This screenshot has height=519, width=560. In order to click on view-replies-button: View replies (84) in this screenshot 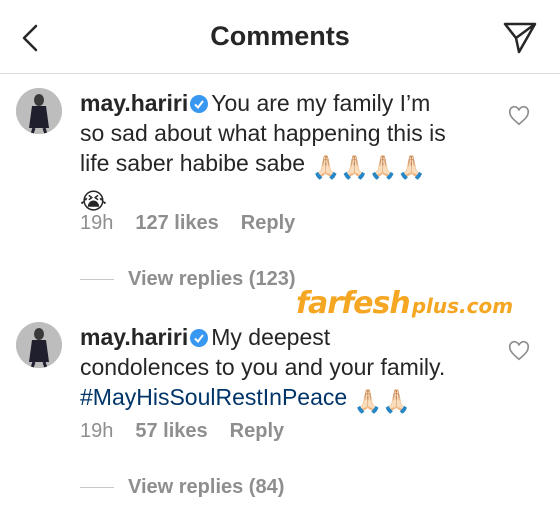, I will do `click(182, 487)`.